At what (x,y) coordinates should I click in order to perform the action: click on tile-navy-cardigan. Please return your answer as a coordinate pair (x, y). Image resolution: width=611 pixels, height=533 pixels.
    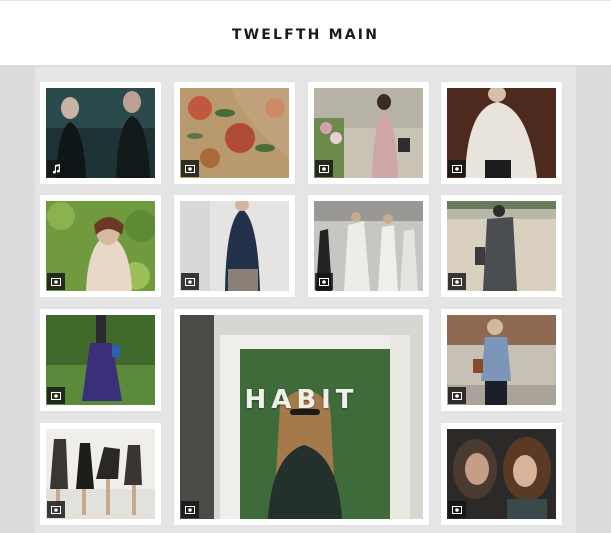
    Looking at the image, I should click on (234, 246).